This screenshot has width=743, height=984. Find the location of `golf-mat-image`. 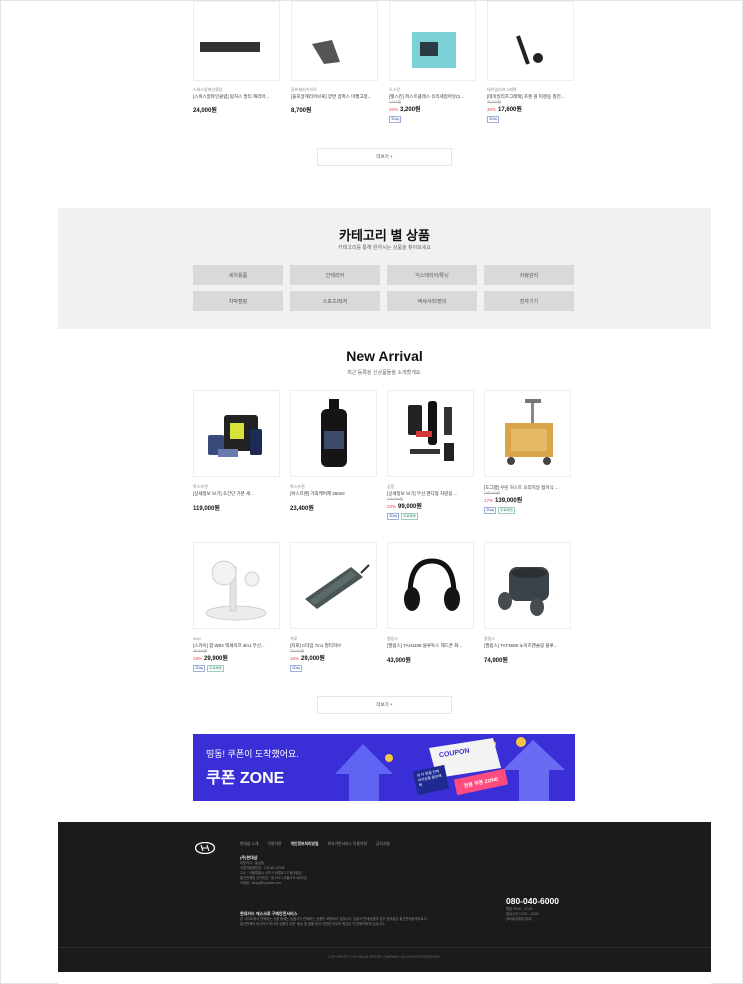

golf-mat-image is located at coordinates (326, 52).